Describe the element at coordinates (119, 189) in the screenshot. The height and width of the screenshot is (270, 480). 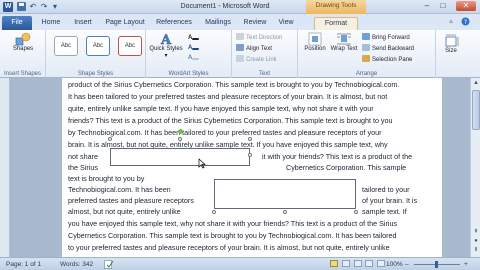
I see `wrap-left-line: Technobiogical.com. It has been` at that location.